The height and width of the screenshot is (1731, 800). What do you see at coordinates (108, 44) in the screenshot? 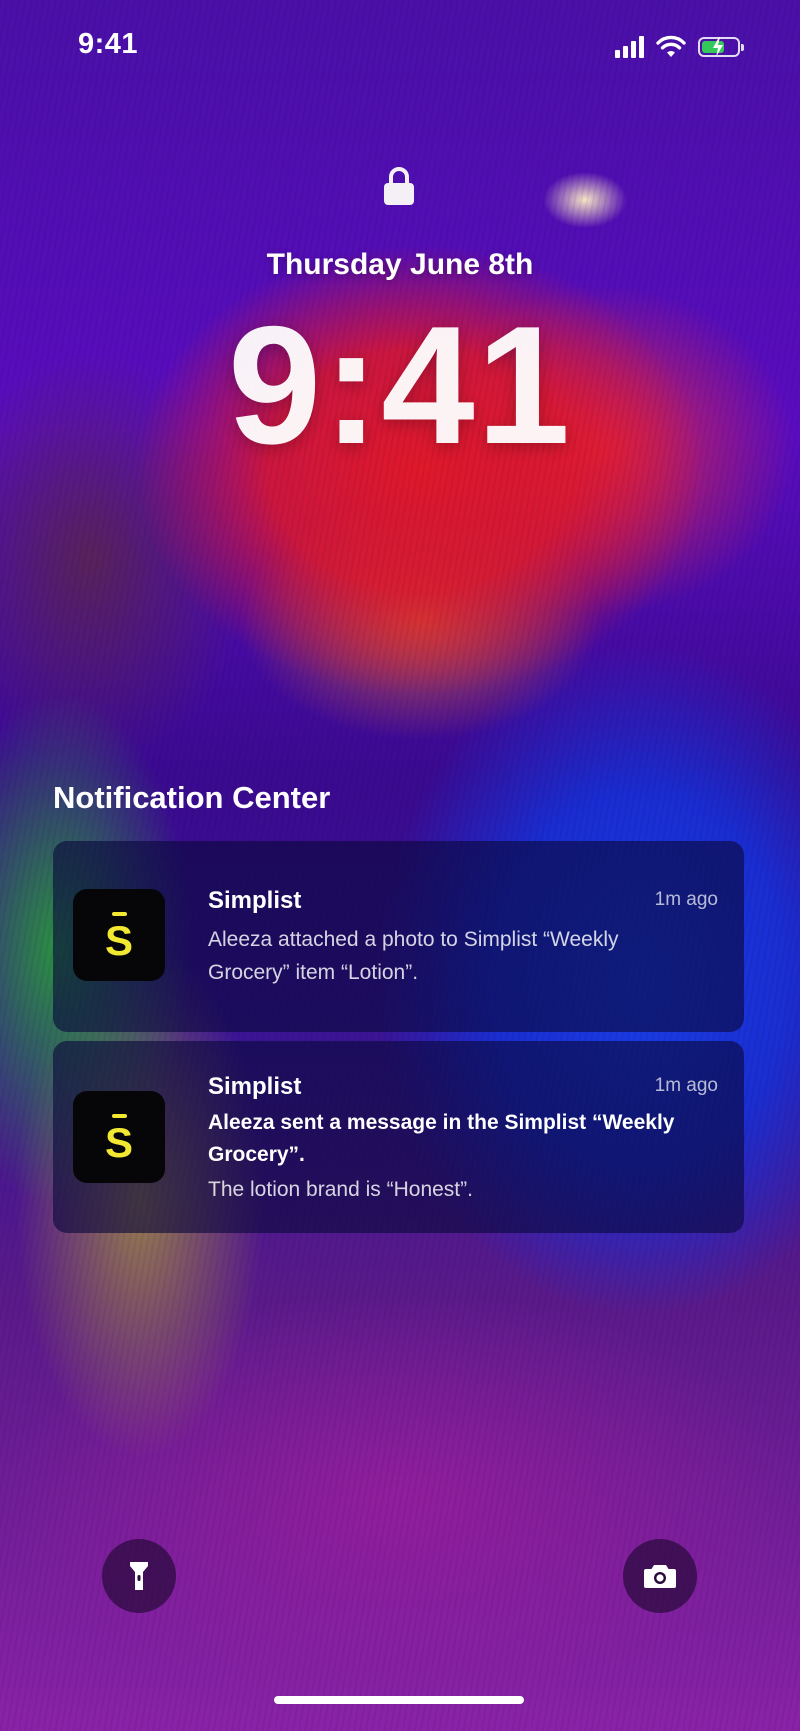
I see `status-bar-time: 9:41` at bounding box center [108, 44].